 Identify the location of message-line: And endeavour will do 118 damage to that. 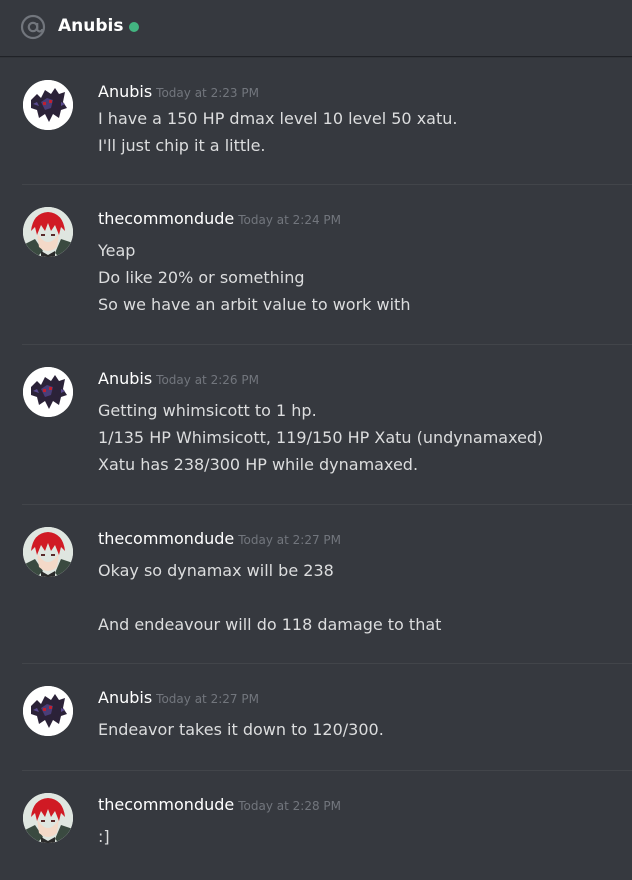
(270, 624).